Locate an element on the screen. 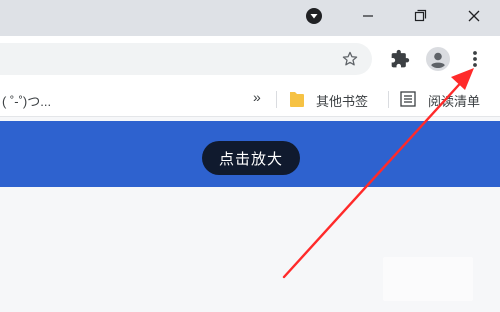  restore-icon is located at coordinates (420, 15).